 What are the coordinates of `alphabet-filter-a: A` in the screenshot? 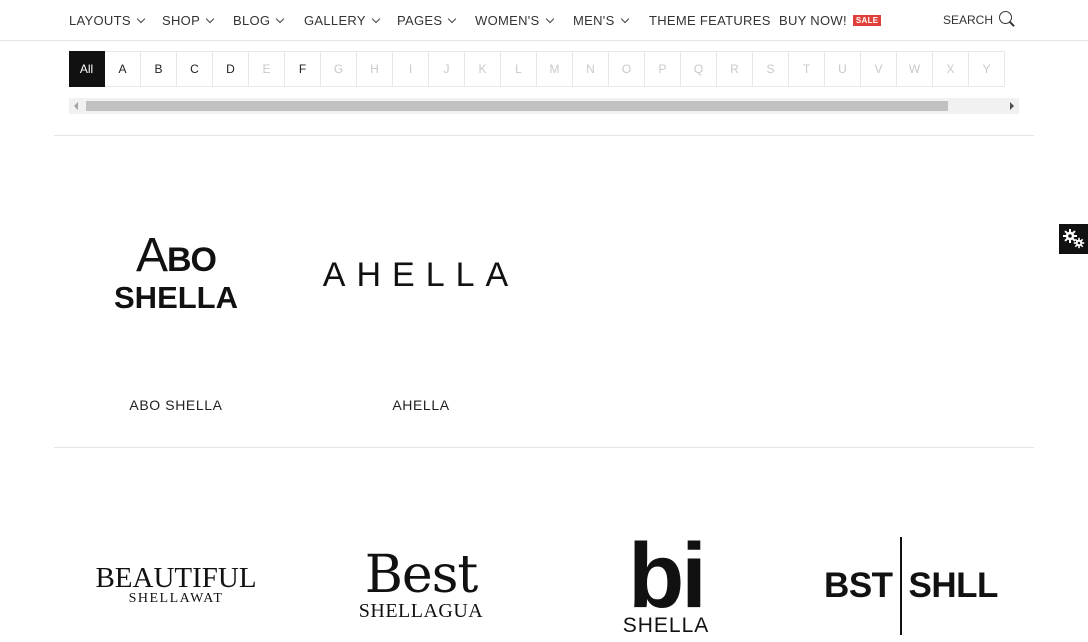 It's located at (123, 69).